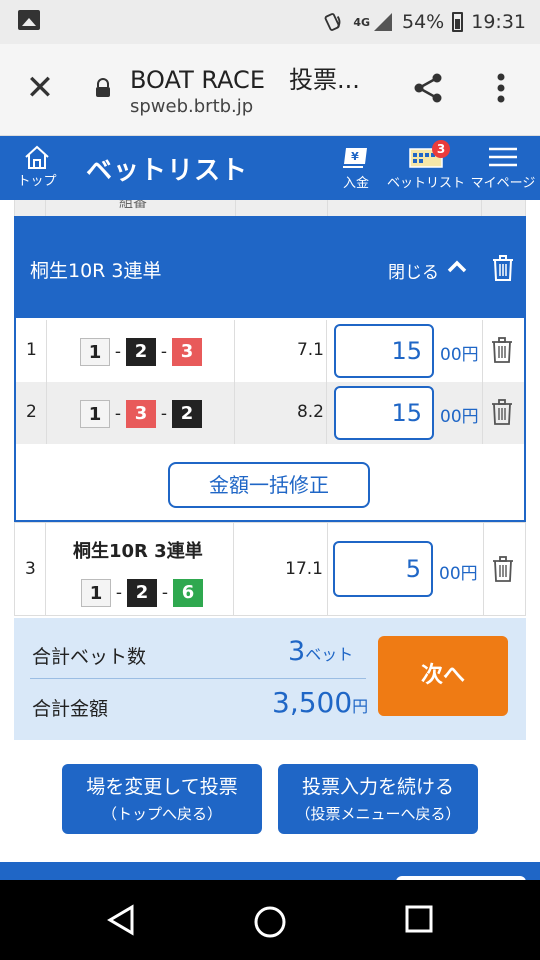 This screenshot has width=540, height=960. What do you see at coordinates (270, 874) in the screenshot?
I see `page-footer-bar` at bounding box center [270, 874].